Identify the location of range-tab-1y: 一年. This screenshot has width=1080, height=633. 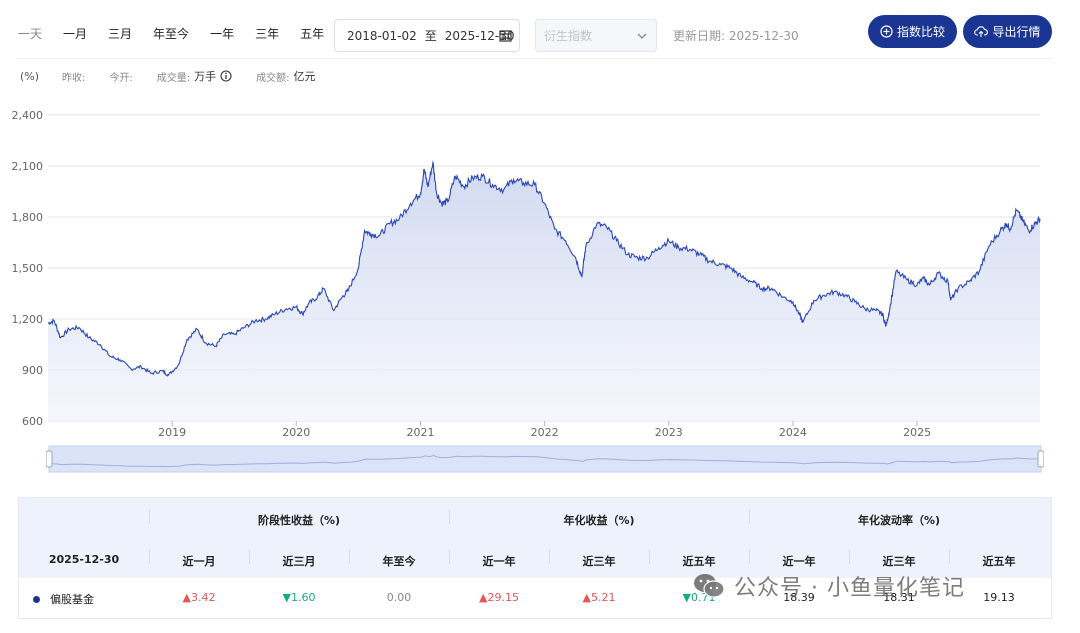
(222, 33).